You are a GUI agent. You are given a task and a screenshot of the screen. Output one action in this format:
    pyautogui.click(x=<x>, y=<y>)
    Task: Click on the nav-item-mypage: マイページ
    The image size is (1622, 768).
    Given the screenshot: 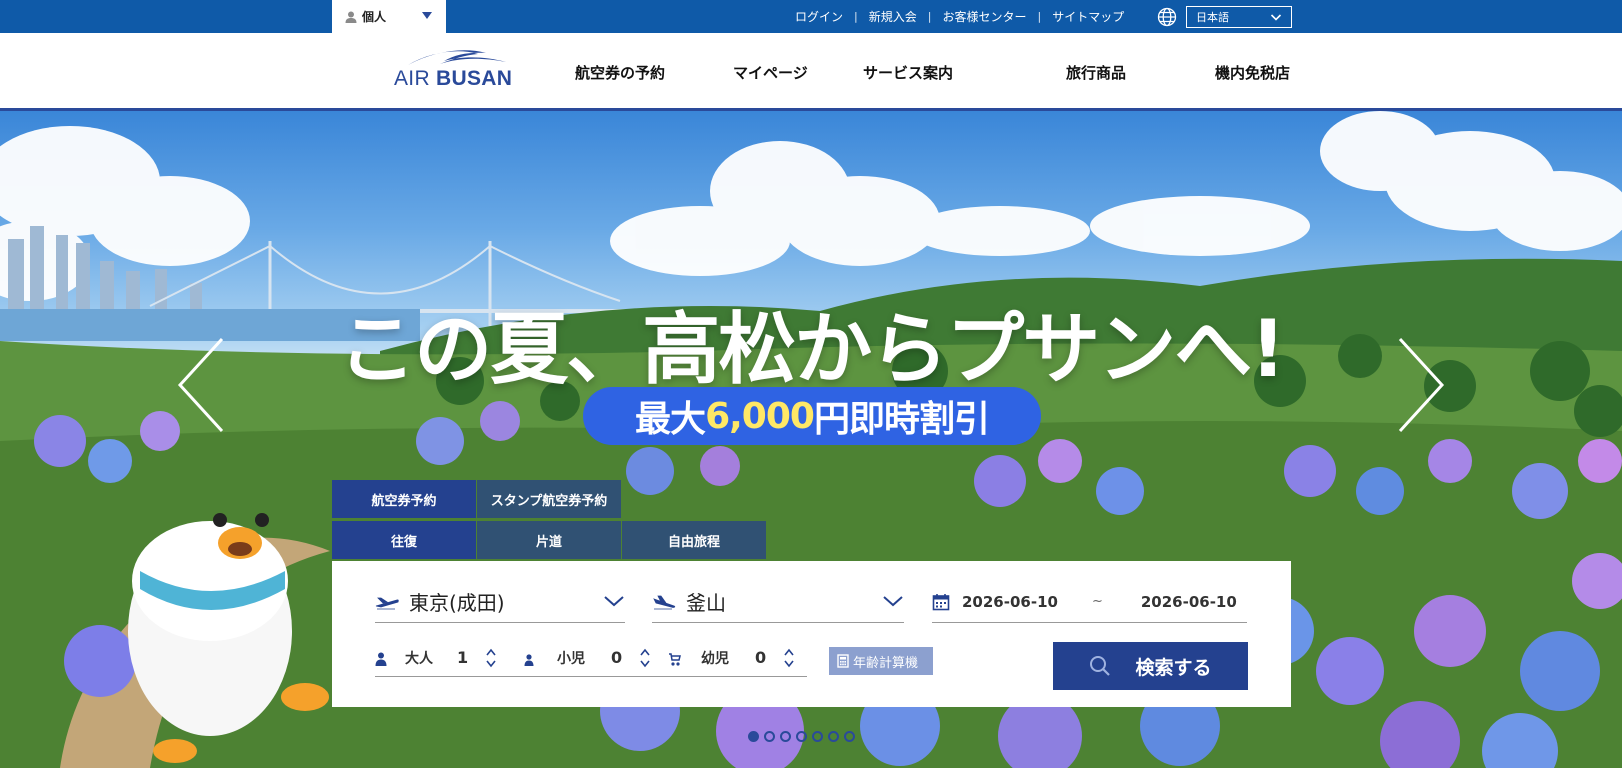 What is the action you would take?
    pyautogui.click(x=770, y=72)
    